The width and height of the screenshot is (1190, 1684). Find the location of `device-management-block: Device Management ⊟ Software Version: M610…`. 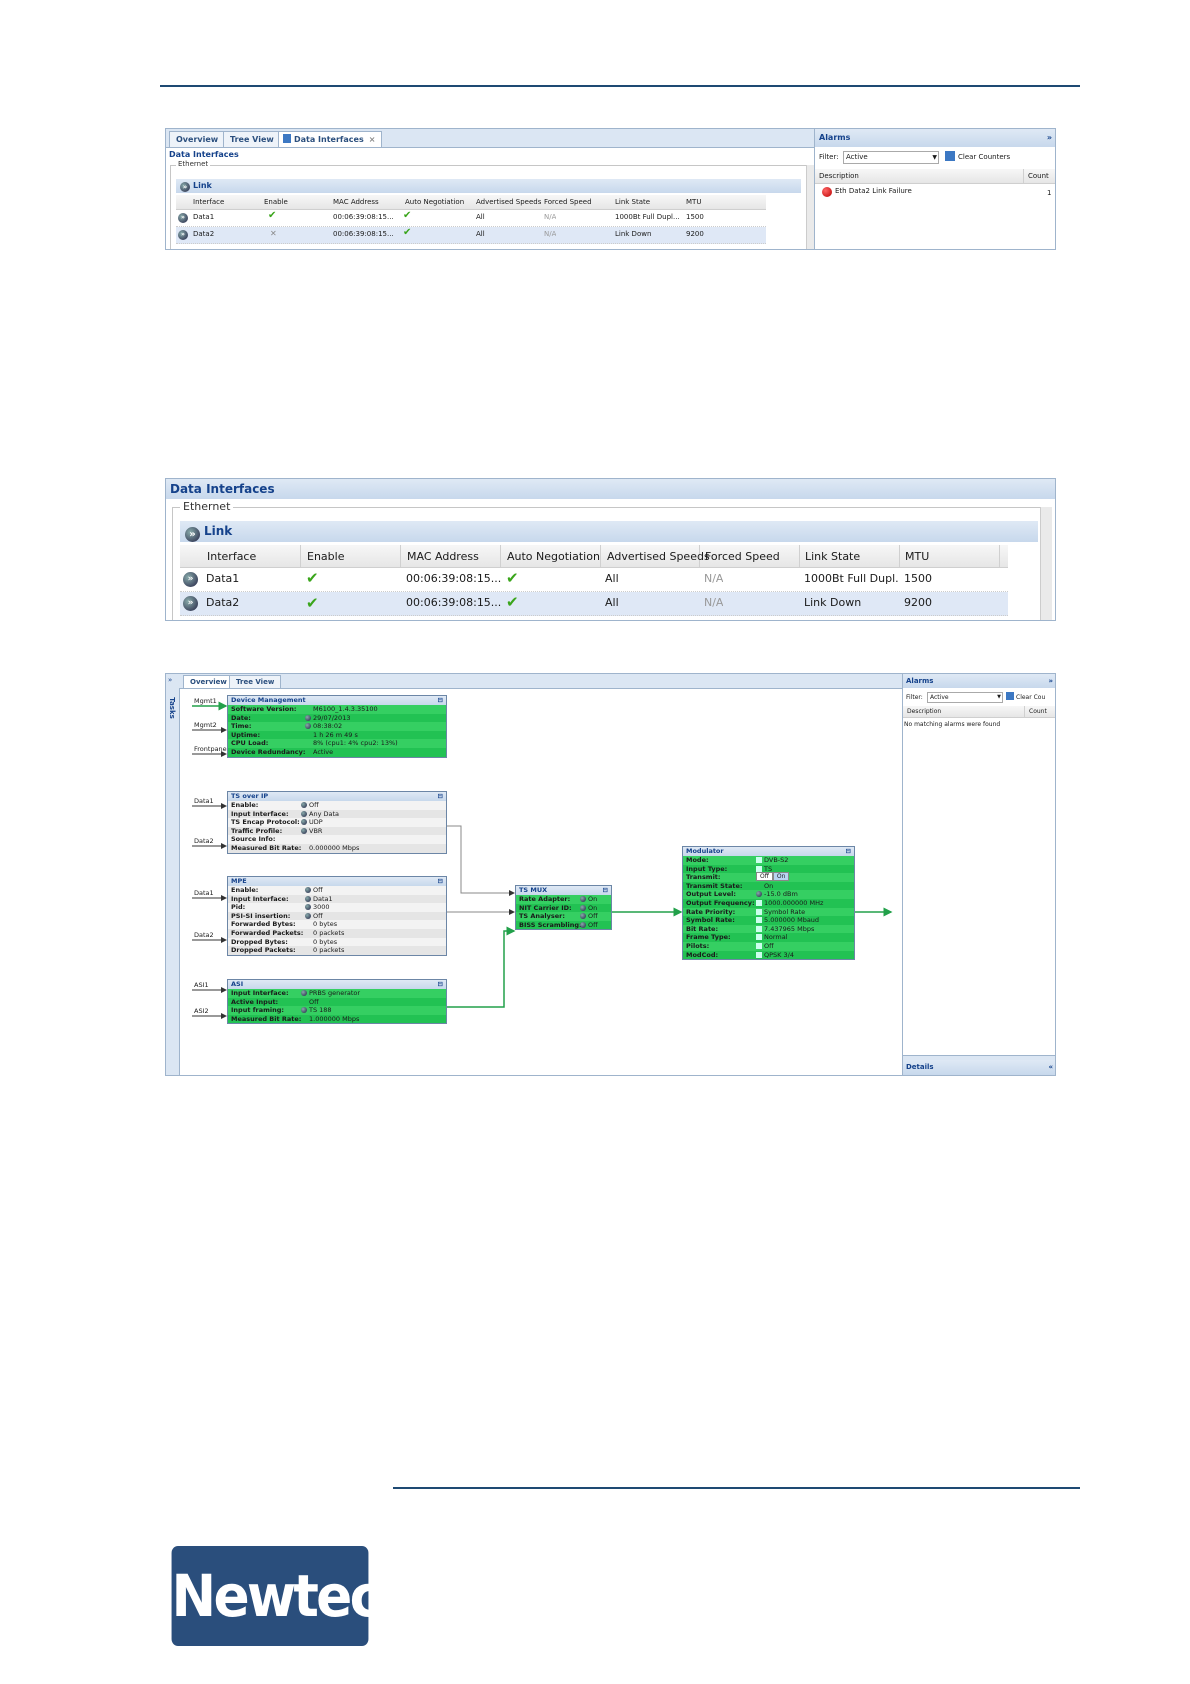

device-management-block: Device Management ⊟ Software Version: M610… is located at coordinates (337, 726).